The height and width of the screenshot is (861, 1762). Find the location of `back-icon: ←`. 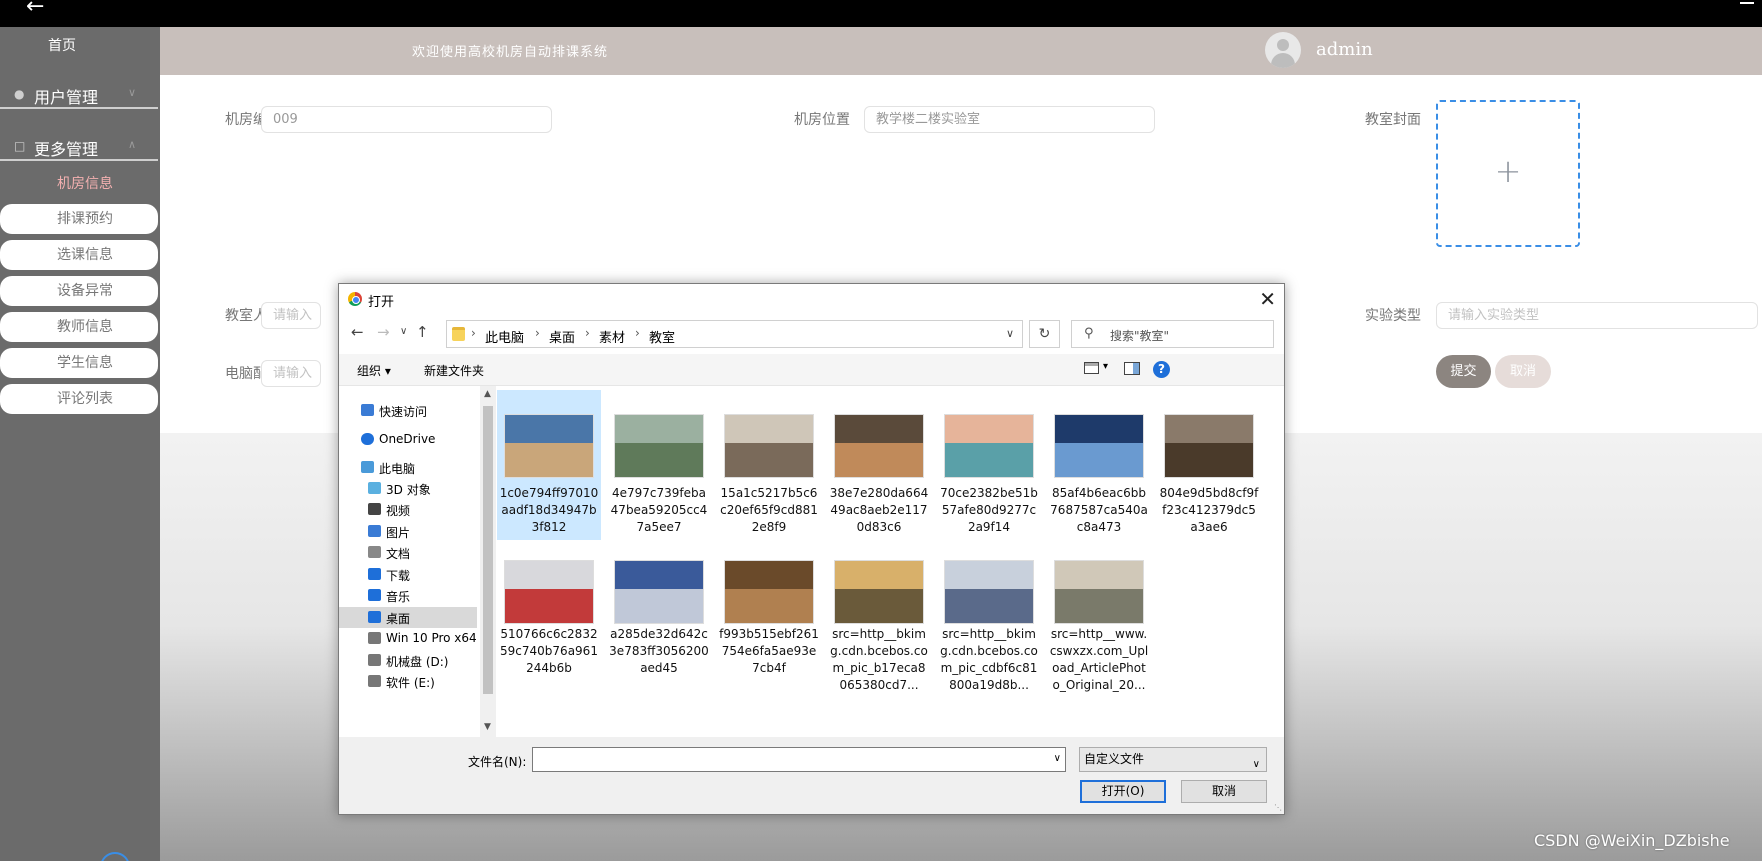

back-icon: ← is located at coordinates (357, 332).